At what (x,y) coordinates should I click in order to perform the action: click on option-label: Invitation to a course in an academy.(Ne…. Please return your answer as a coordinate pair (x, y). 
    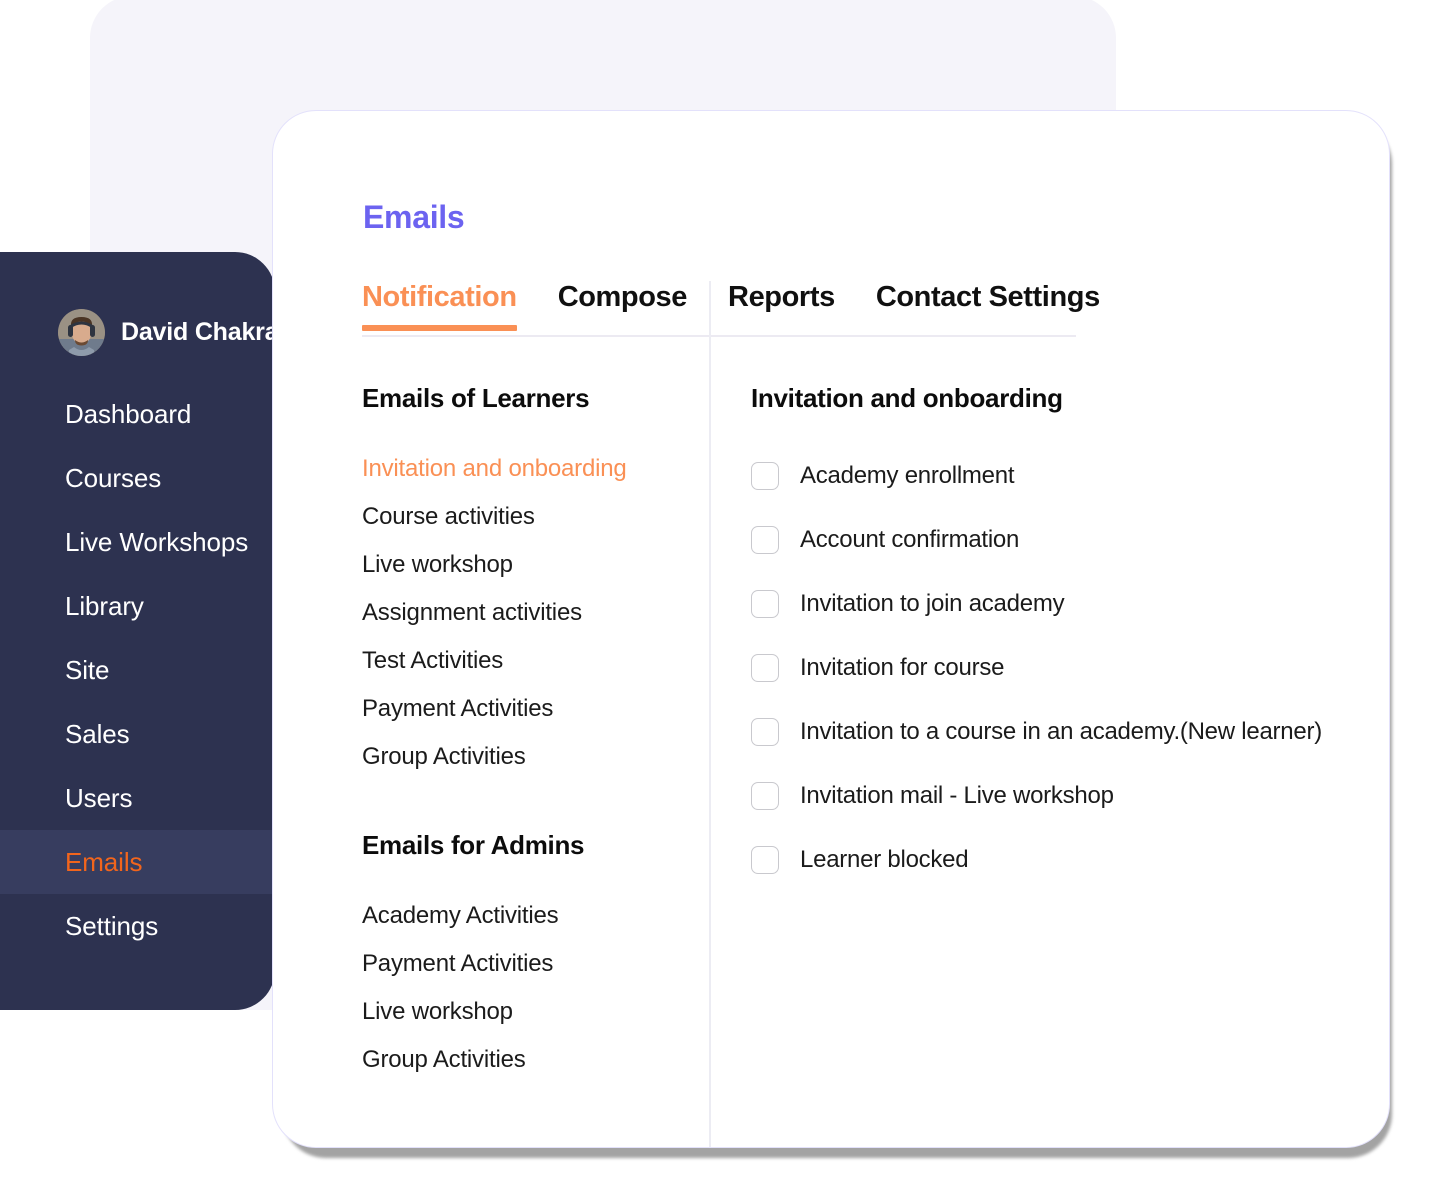
    Looking at the image, I should click on (1061, 731).